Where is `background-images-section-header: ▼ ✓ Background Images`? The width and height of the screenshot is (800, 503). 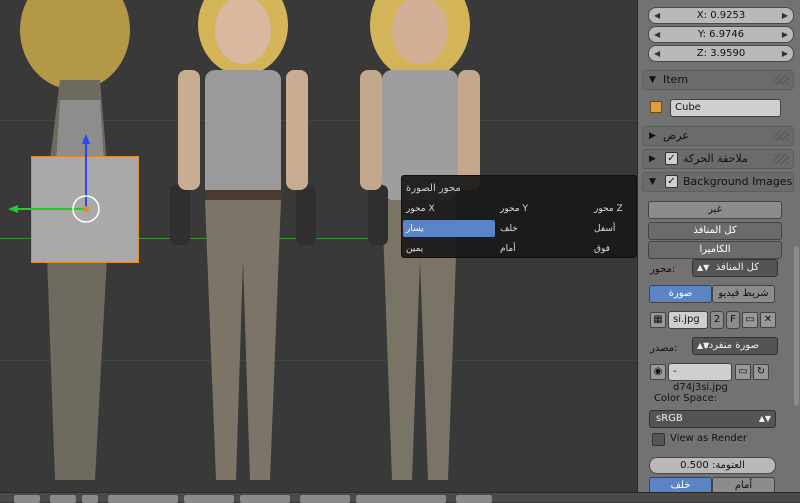
background-images-section-header: ▼ ✓ Background Images is located at coordinates (718, 182).